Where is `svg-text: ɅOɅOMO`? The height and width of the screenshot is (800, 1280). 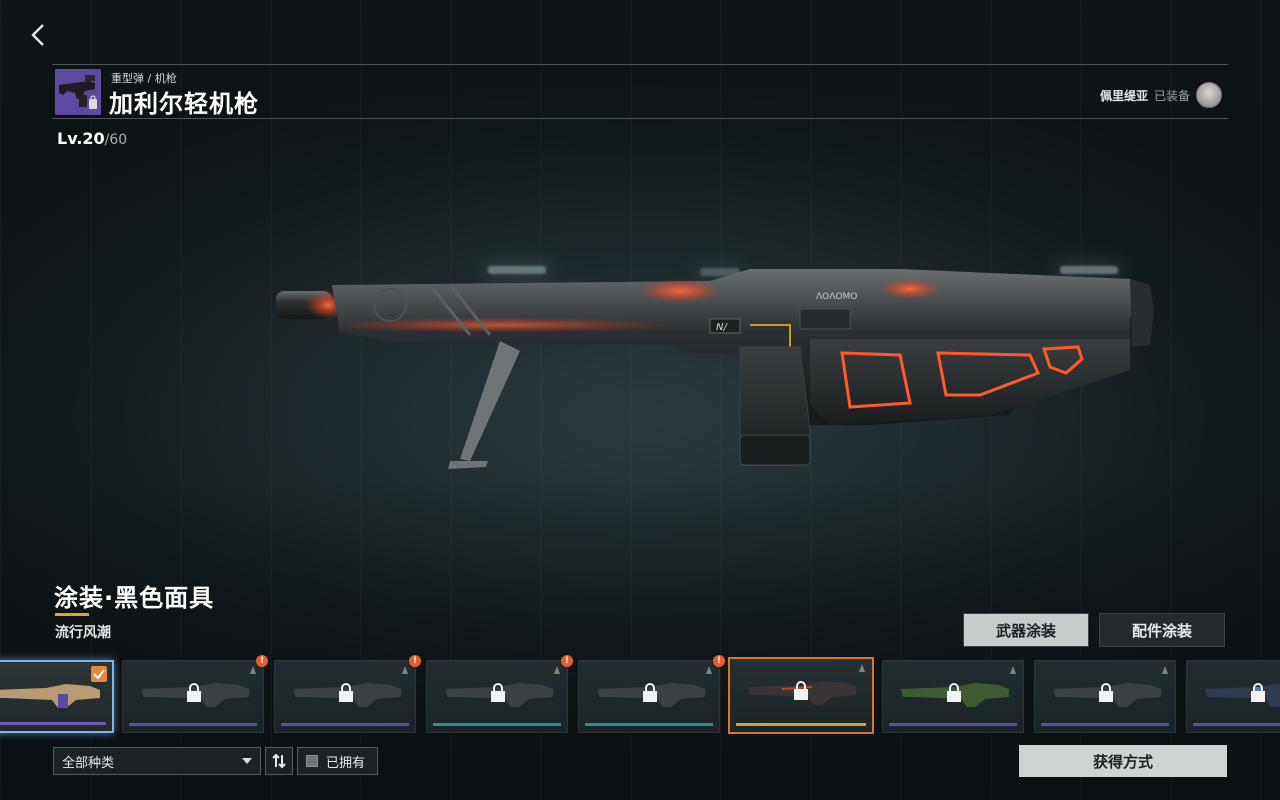 svg-text: ɅOɅOMO is located at coordinates (836, 297).